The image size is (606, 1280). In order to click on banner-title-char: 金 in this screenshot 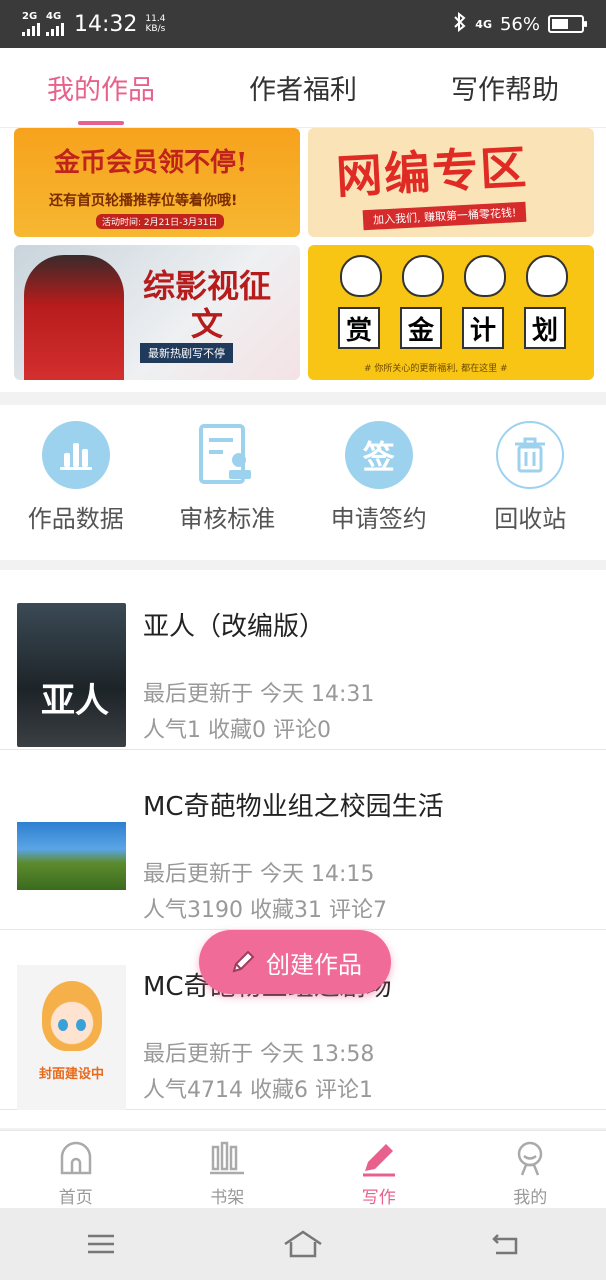, I will do `click(421, 328)`.